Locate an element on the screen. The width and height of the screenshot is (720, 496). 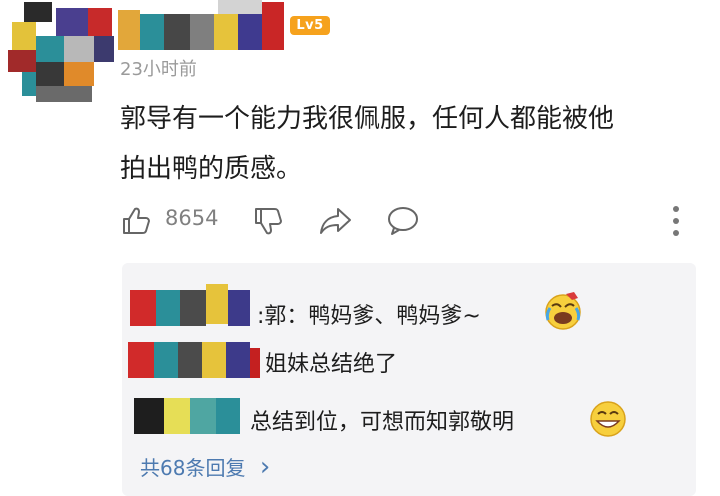
like-icon is located at coordinates (136, 221).